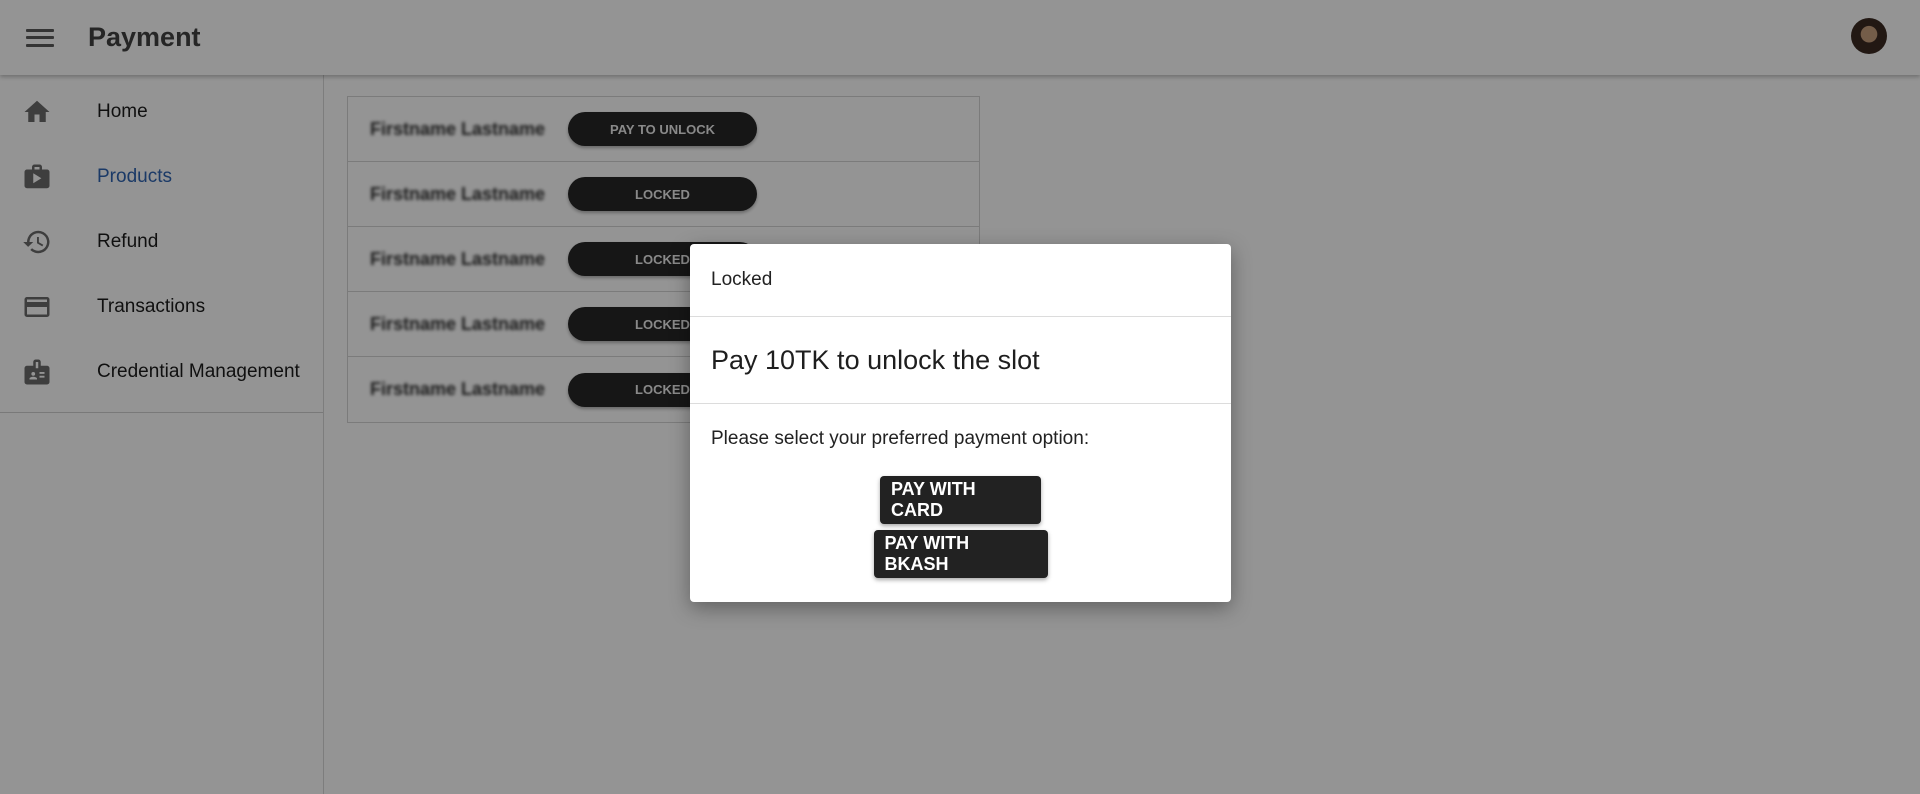 The width and height of the screenshot is (1920, 794). Describe the element at coordinates (960, 280) in the screenshot. I see `dialog-header: Locked` at that location.